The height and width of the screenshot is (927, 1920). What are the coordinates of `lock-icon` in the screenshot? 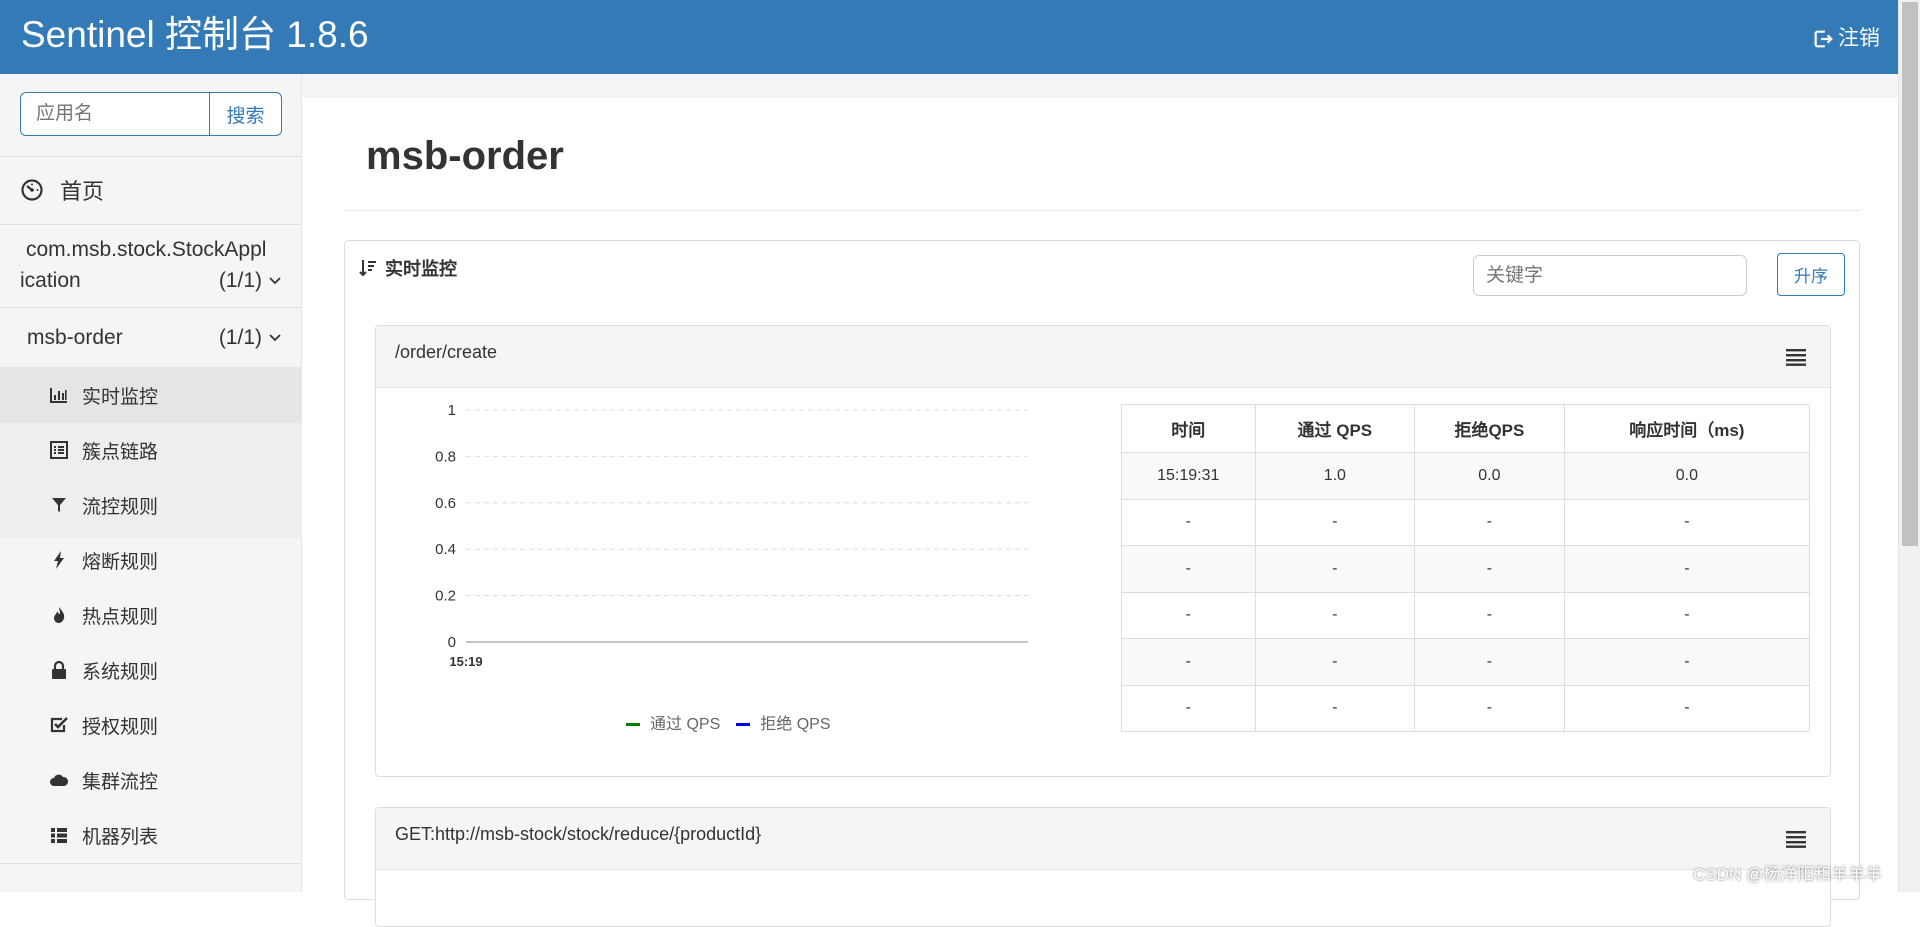 It's located at (59, 670).